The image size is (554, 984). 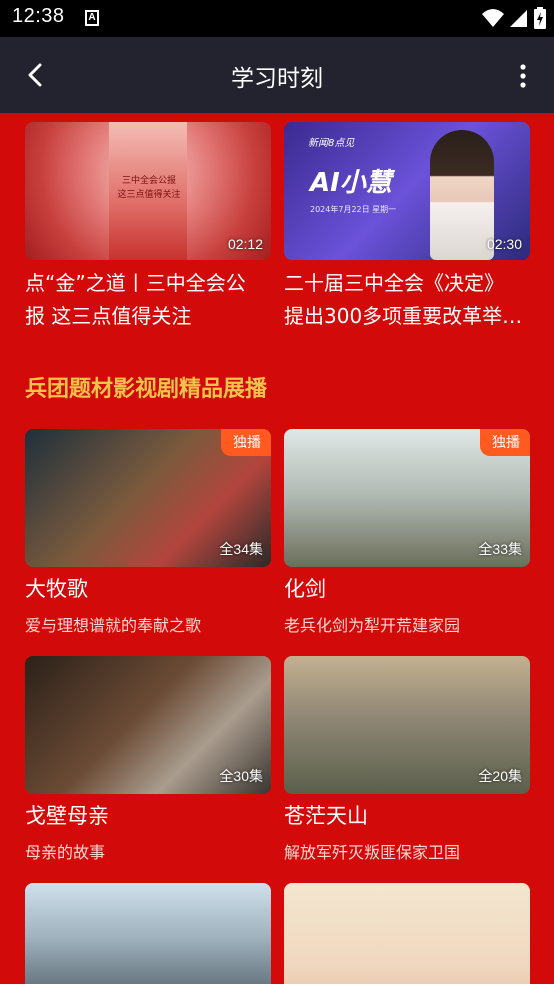 I want to click on series-title: 化剑, so click(x=305, y=589).